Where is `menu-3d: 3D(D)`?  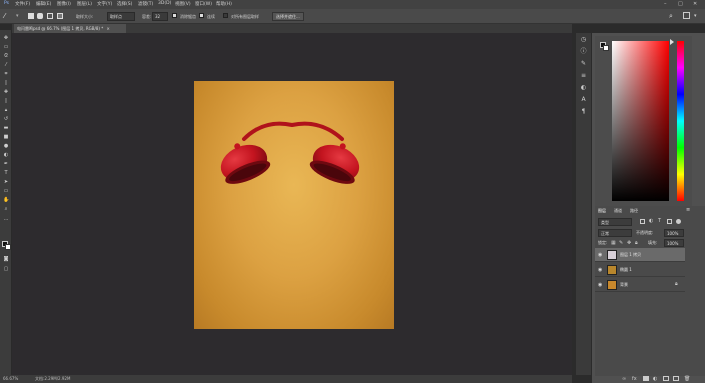
menu-3d: 3D(D) is located at coordinates (164, 3).